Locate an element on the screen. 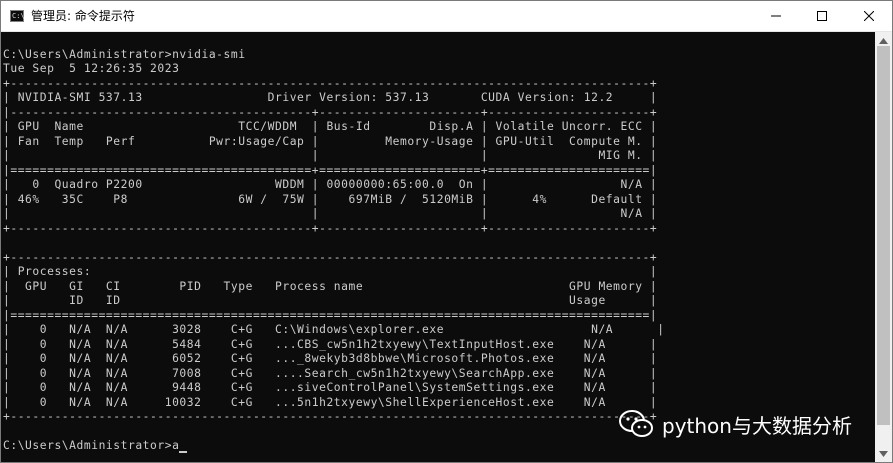 The image size is (893, 463). chevron-down-icon is located at coordinates (883, 453).